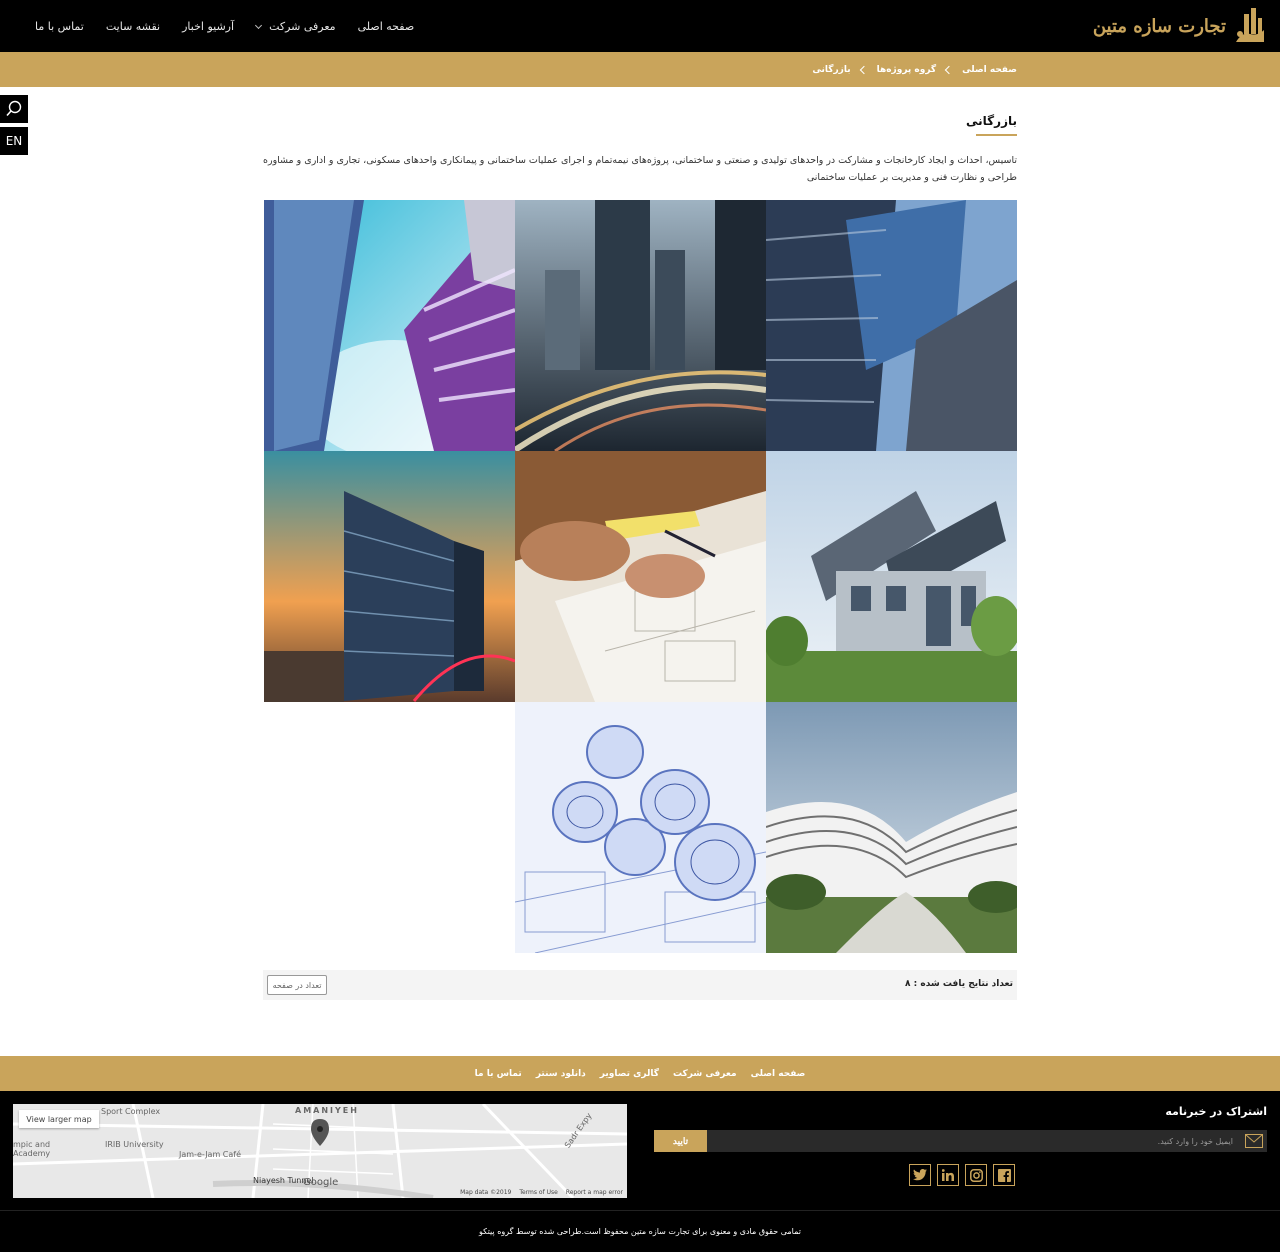 The width and height of the screenshot is (1280, 1252). I want to click on breadcrumb-projects: گروه پروژه‌ها, so click(907, 70).